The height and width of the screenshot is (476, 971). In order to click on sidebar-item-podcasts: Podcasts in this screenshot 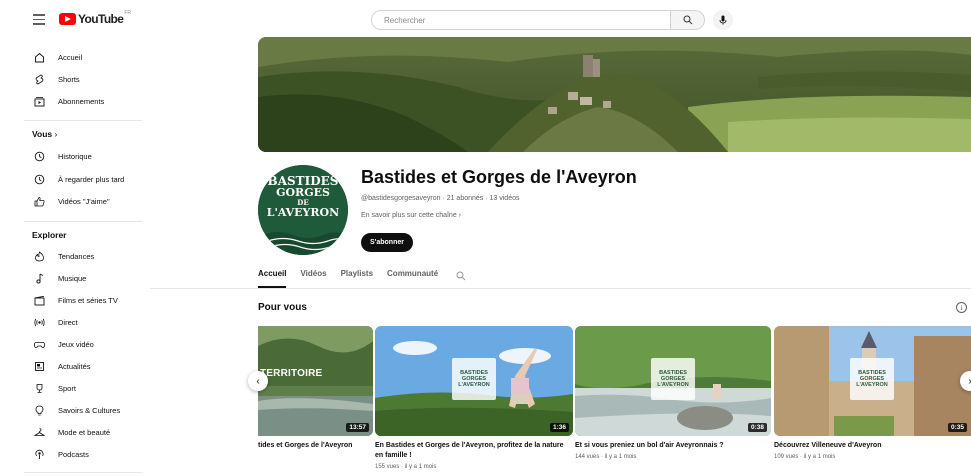, I will do `click(84, 454)`.